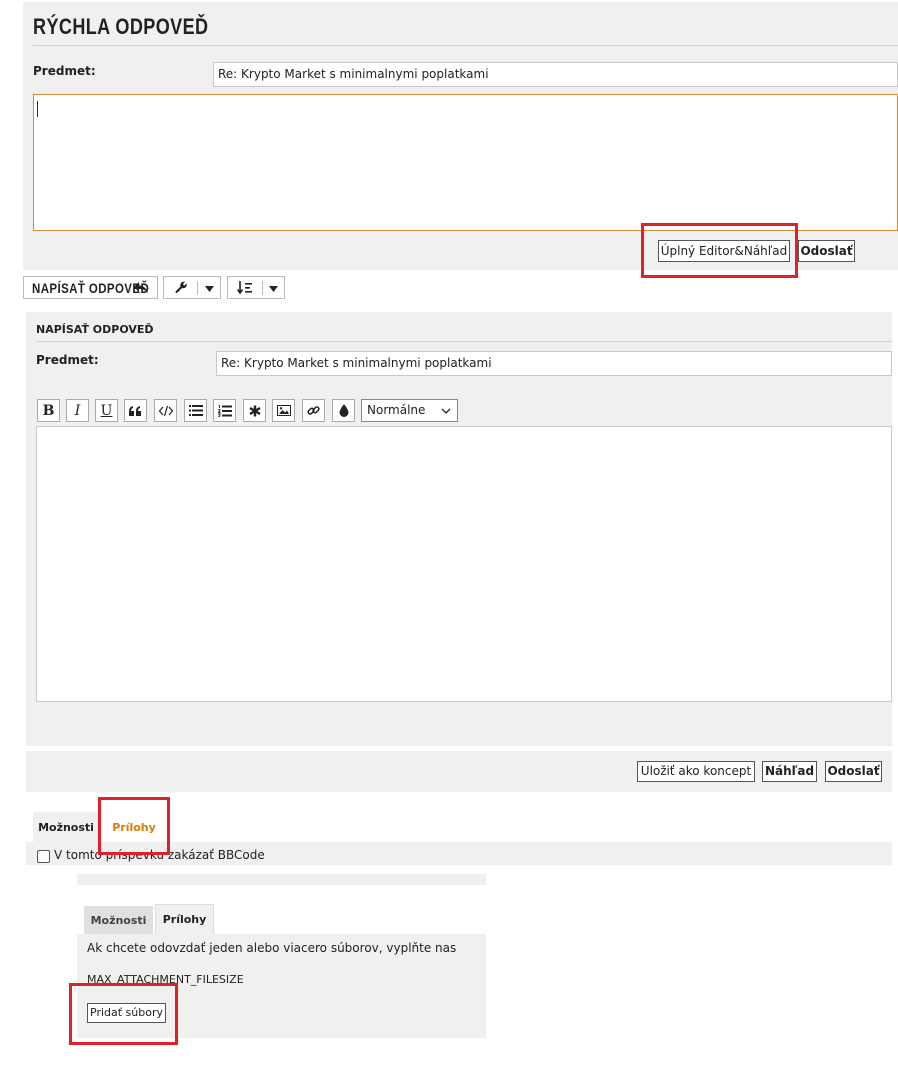 This screenshot has width=898, height=1080. I want to click on highlight-full-editor, so click(719, 250).